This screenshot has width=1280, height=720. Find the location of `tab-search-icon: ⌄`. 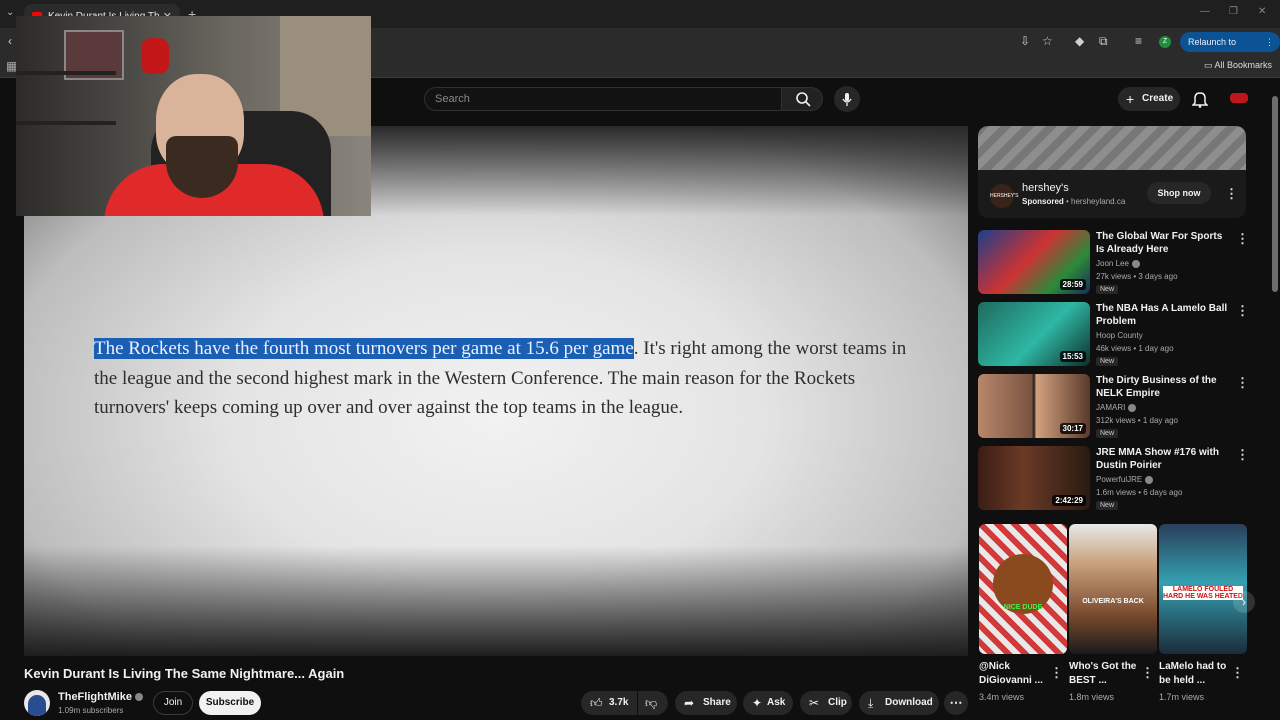

tab-search-icon: ⌄ is located at coordinates (10, 12).